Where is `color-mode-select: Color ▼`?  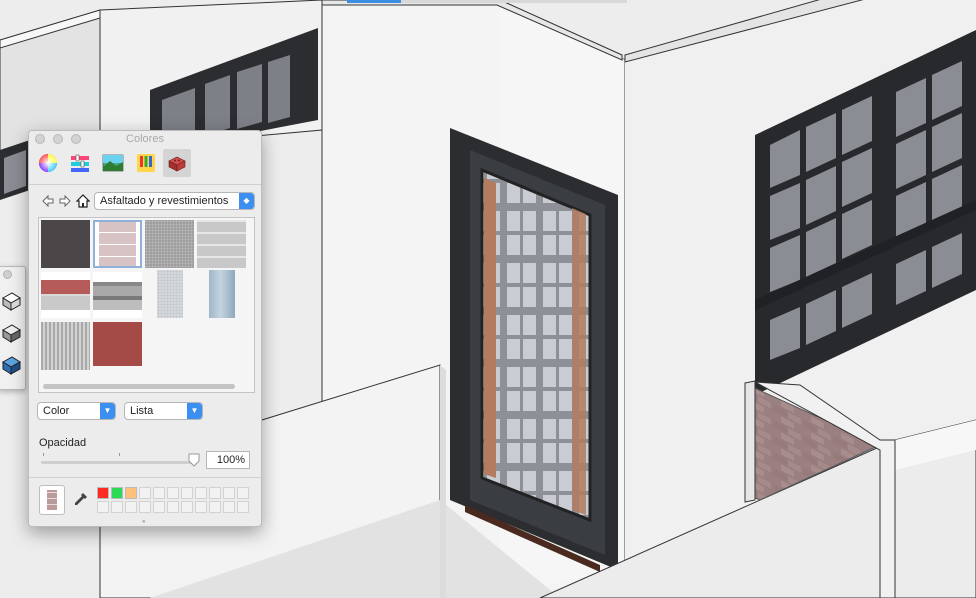 color-mode-select: Color ▼ is located at coordinates (76, 411).